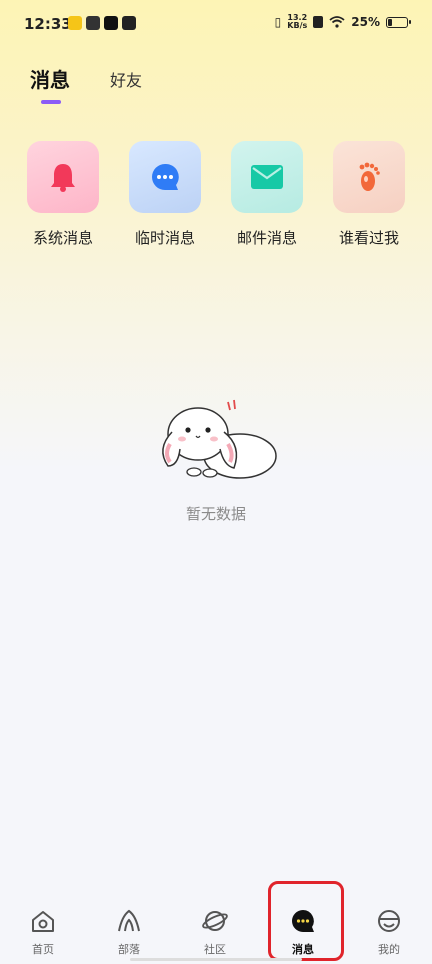 The width and height of the screenshot is (432, 964). I want to click on status-bar: 12:33 ▯ 13.2 KB/s 25%, so click(216, 25).